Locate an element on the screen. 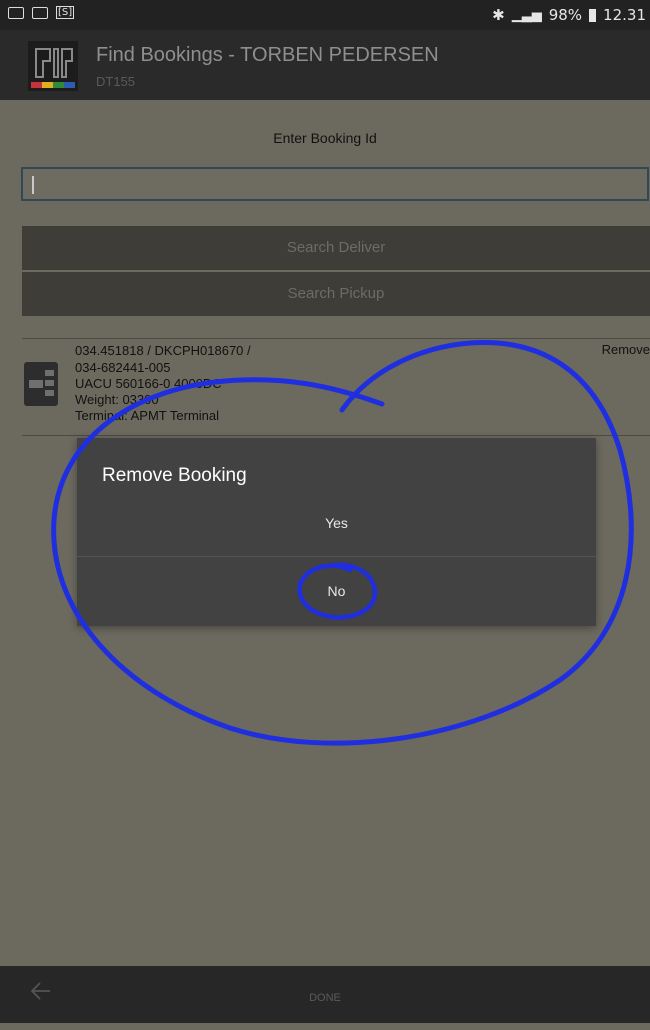  yes-button: Yes is located at coordinates (336, 523).